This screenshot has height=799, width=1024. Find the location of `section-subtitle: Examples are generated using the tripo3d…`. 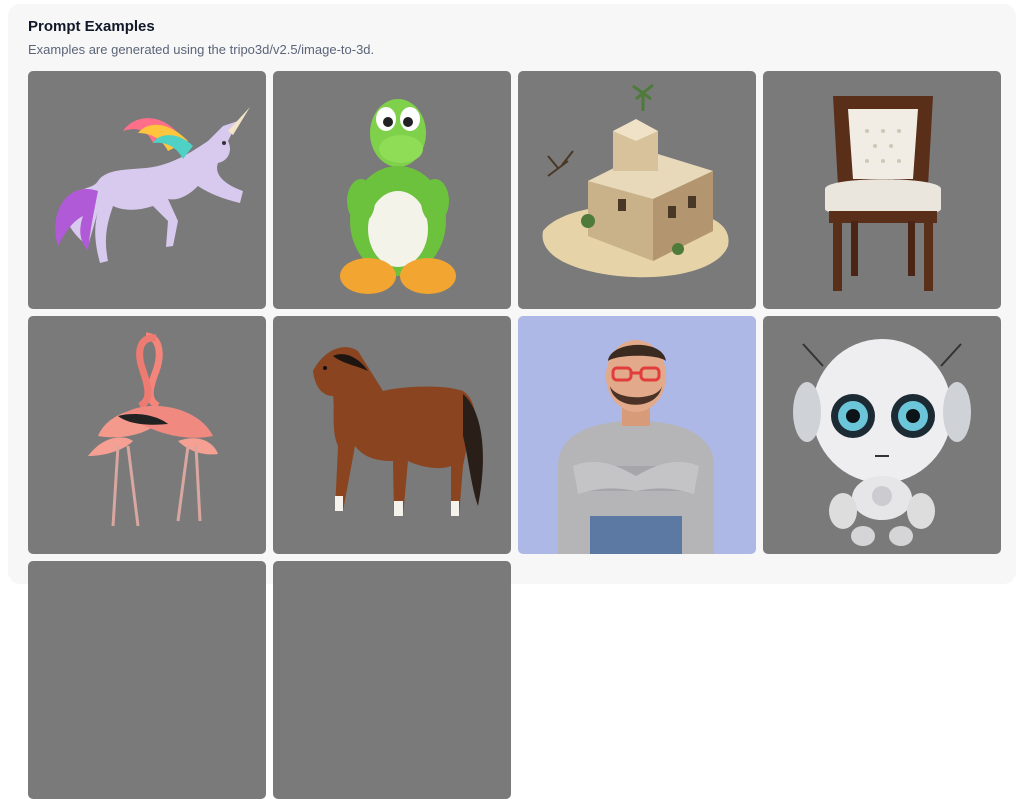

section-subtitle: Examples are generated using the tripo3d… is located at coordinates (201, 49).